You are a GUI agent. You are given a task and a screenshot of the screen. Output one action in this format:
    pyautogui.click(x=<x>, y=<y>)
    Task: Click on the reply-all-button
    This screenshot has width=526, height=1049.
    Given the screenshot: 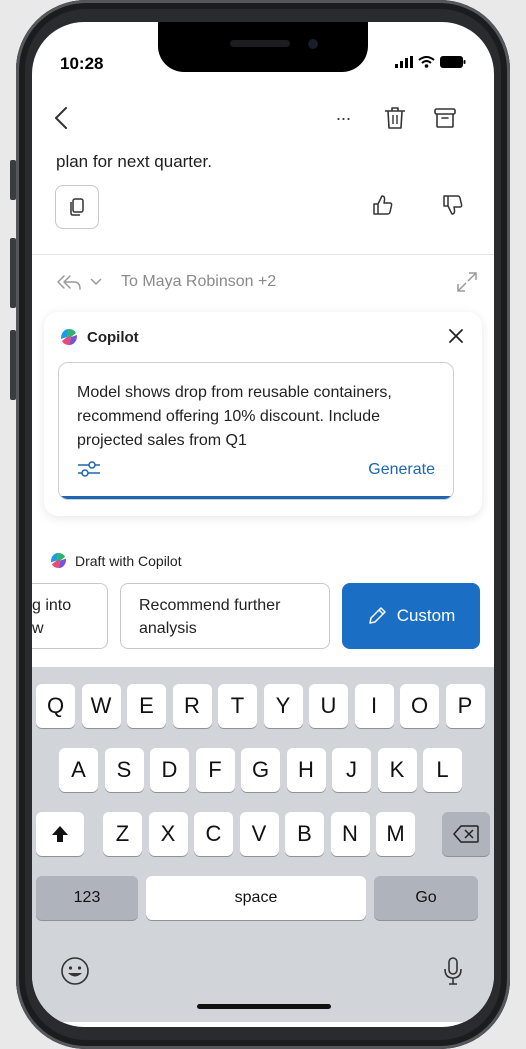 What is the action you would take?
    pyautogui.click(x=79, y=282)
    